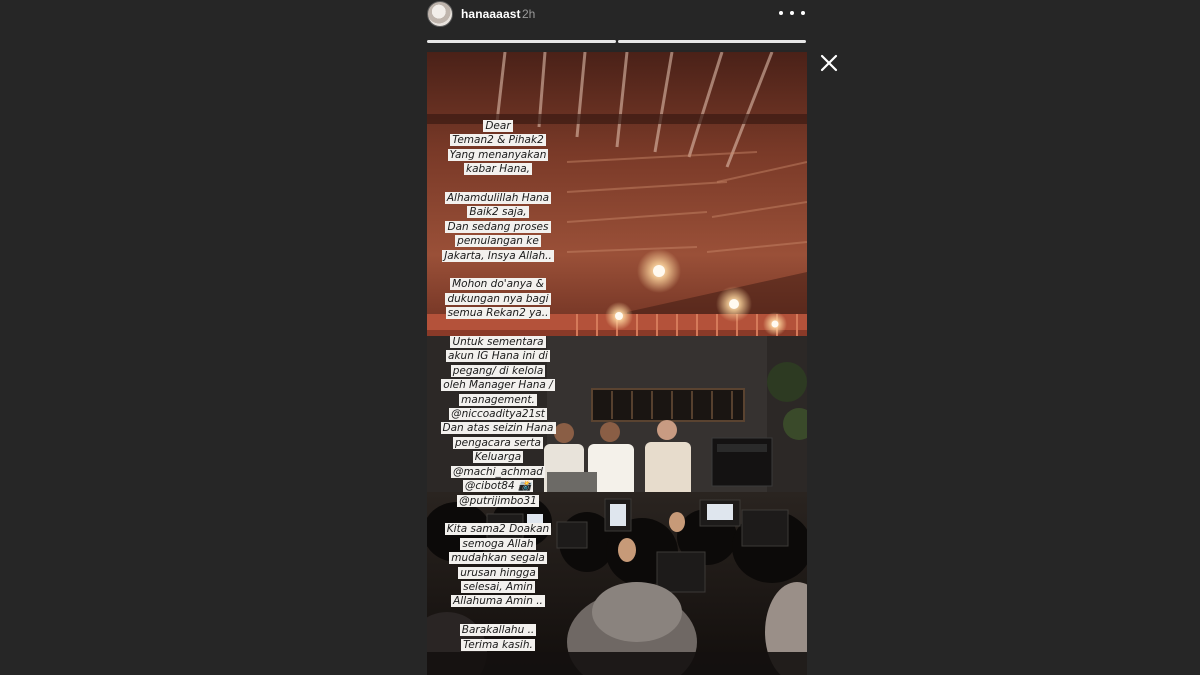 Image resolution: width=1200 pixels, height=675 pixels. What do you see at coordinates (498, 586) in the screenshot?
I see `caption-line: selesai, Amin` at bounding box center [498, 586].